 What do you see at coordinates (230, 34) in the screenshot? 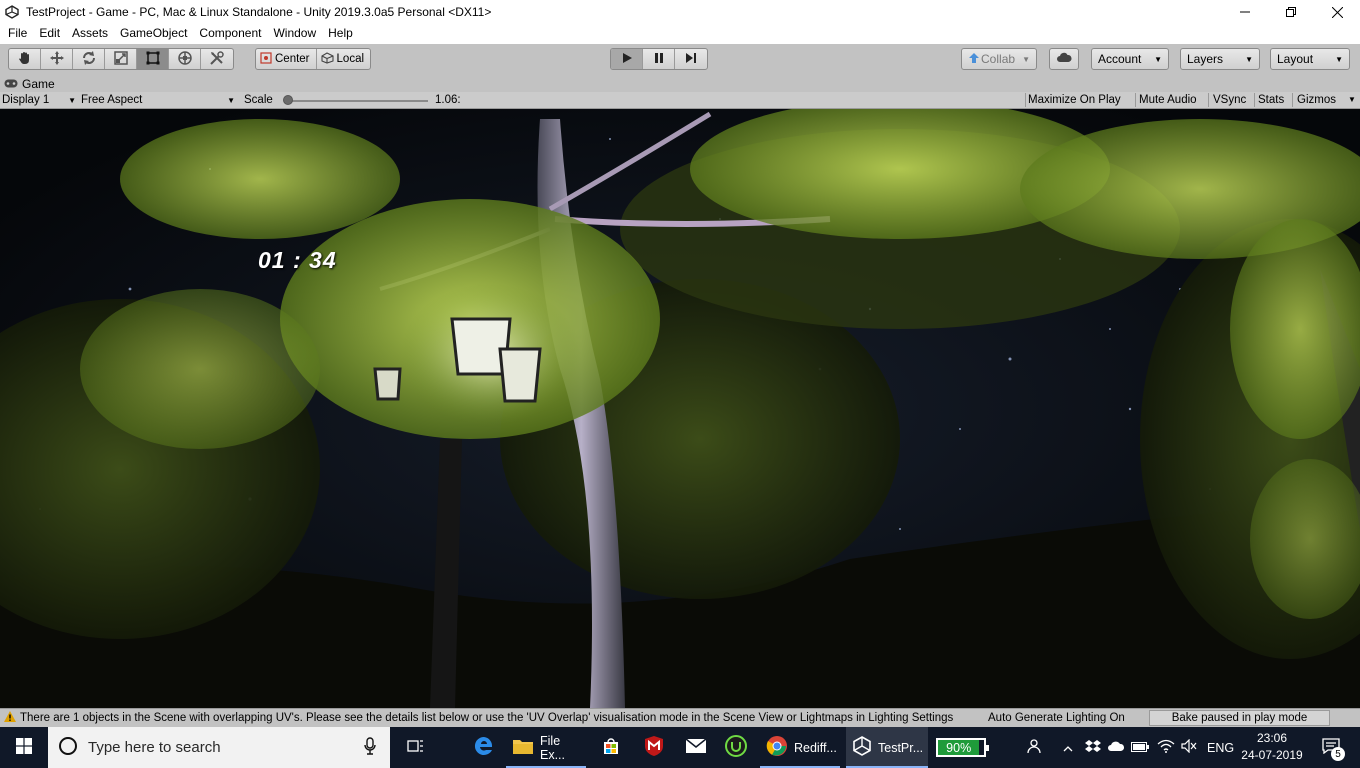
I see `menu-component: Component` at bounding box center [230, 34].